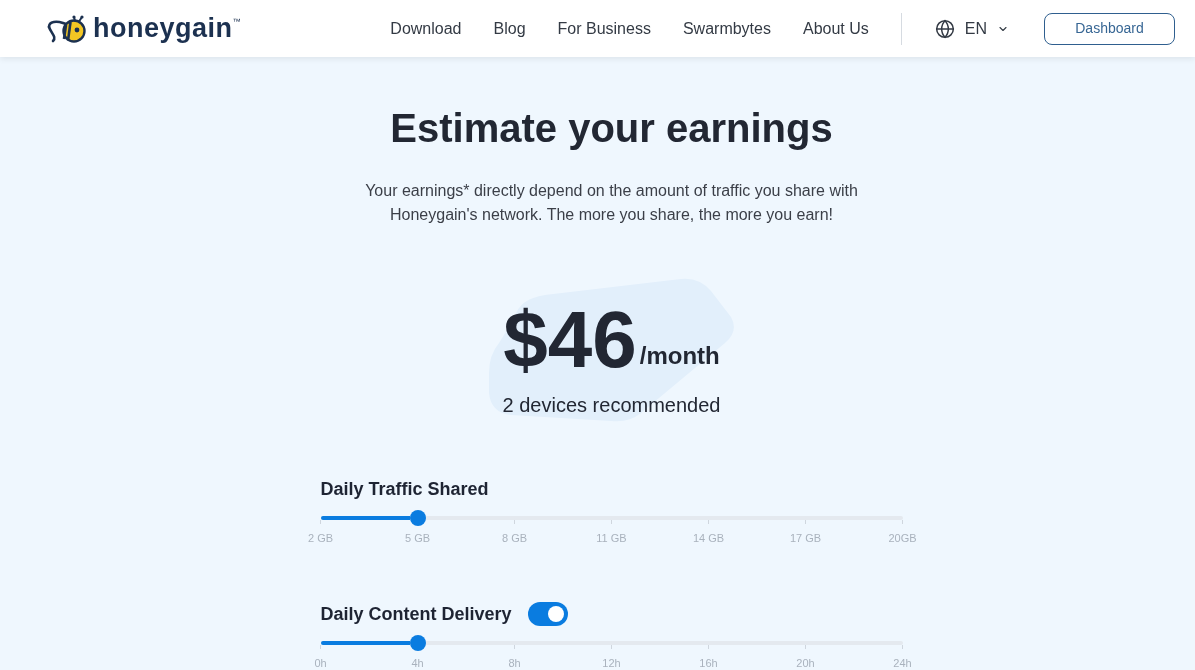  Describe the element at coordinates (708, 663) in the screenshot. I see `tick-label: 16h` at that location.